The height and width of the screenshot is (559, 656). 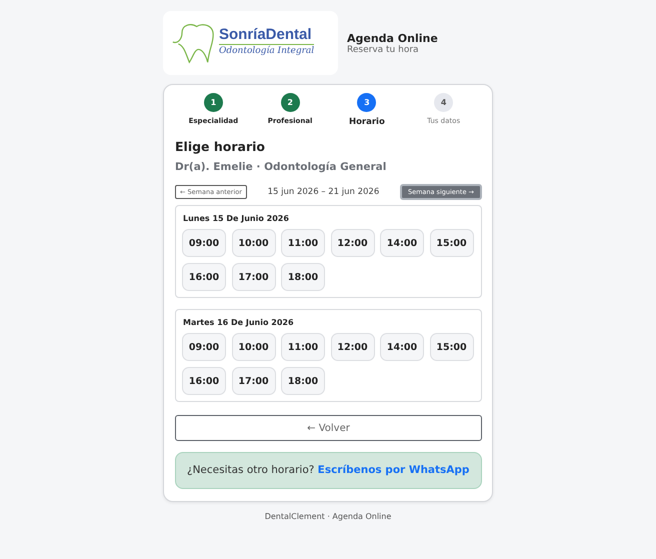 I want to click on day-title: Lunes 15 De Junio 2026, so click(x=236, y=218).